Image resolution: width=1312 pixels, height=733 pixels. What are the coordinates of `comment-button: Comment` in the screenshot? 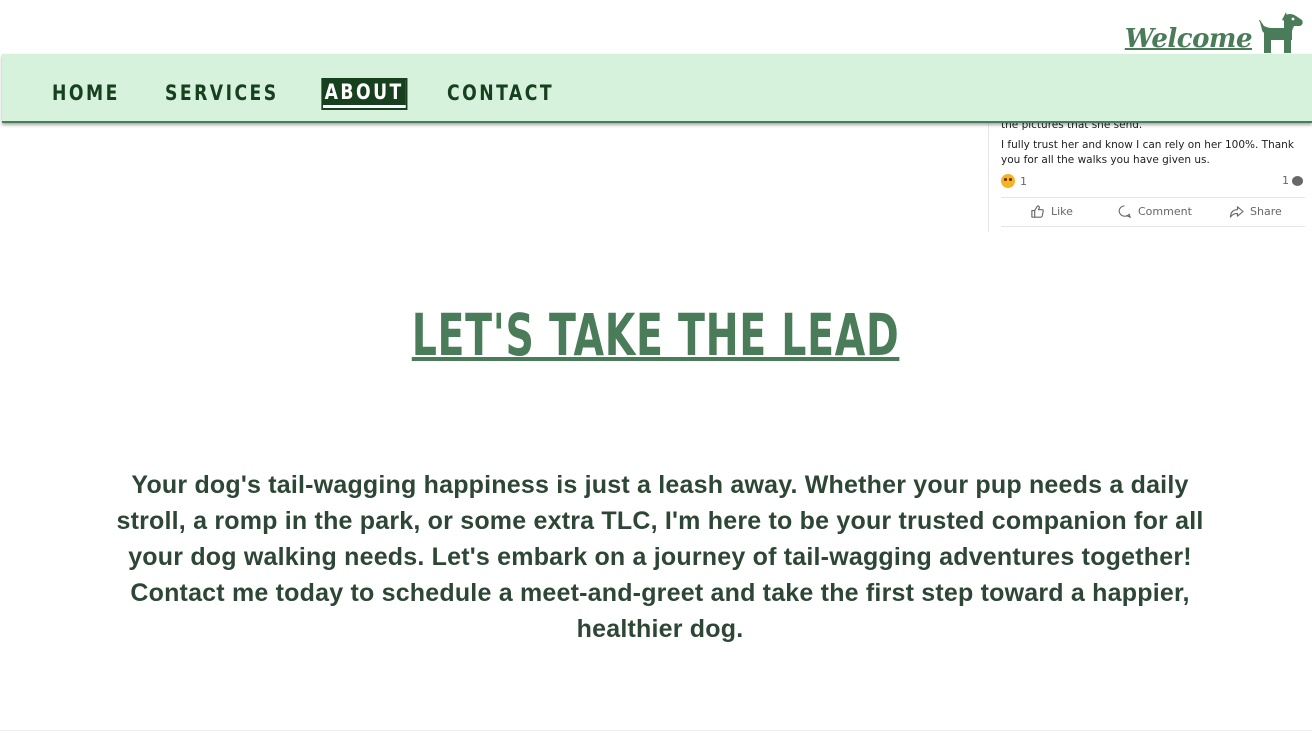 It's located at (1154, 211).